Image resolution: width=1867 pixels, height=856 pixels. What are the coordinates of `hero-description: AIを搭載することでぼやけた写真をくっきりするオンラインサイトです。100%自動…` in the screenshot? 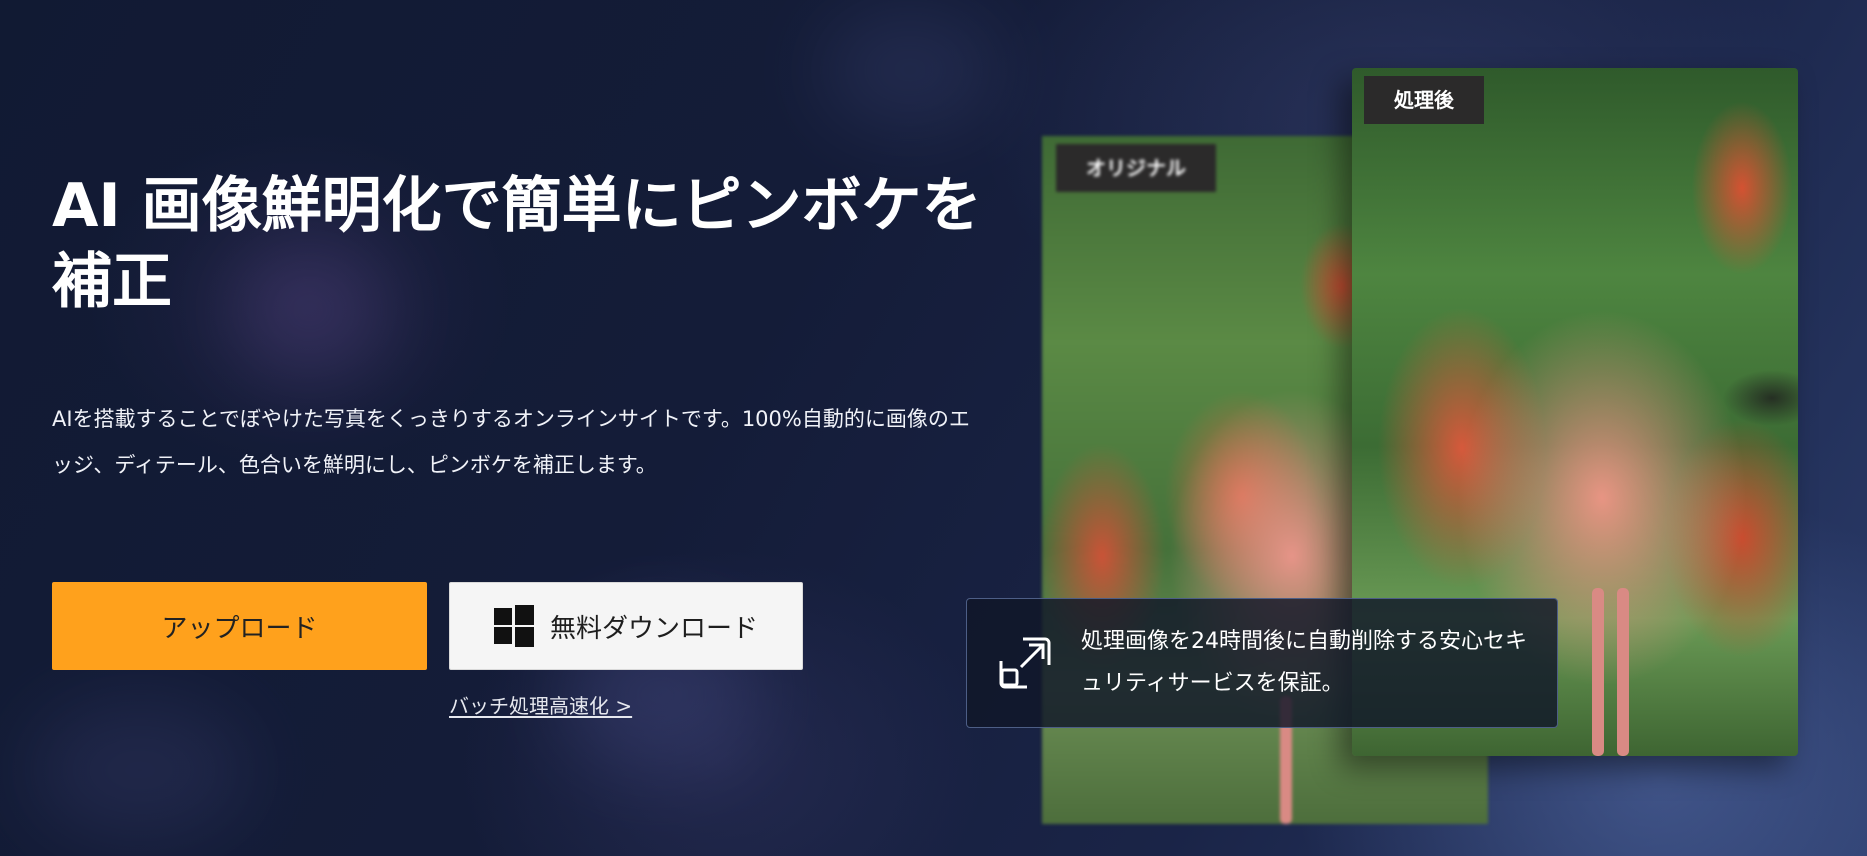 It's located at (511, 442).